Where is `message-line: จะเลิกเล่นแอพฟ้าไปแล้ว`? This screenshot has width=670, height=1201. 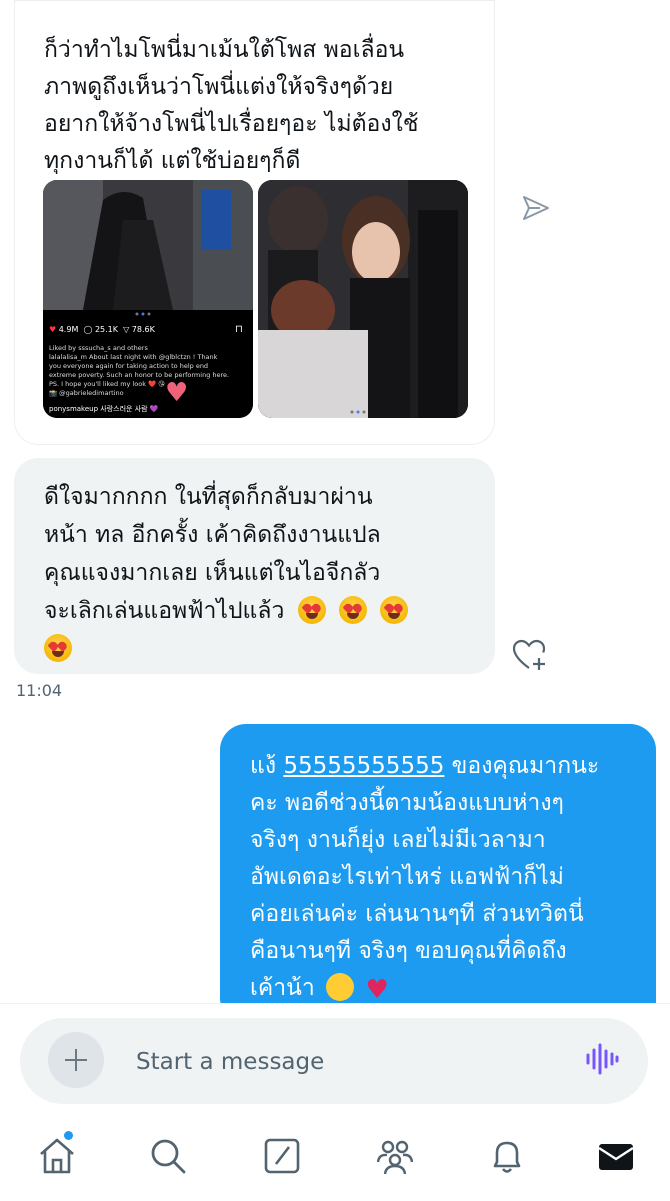
message-line: จะเลิกเล่นแอพฟ้าไปแล้ว is located at coordinates (164, 611).